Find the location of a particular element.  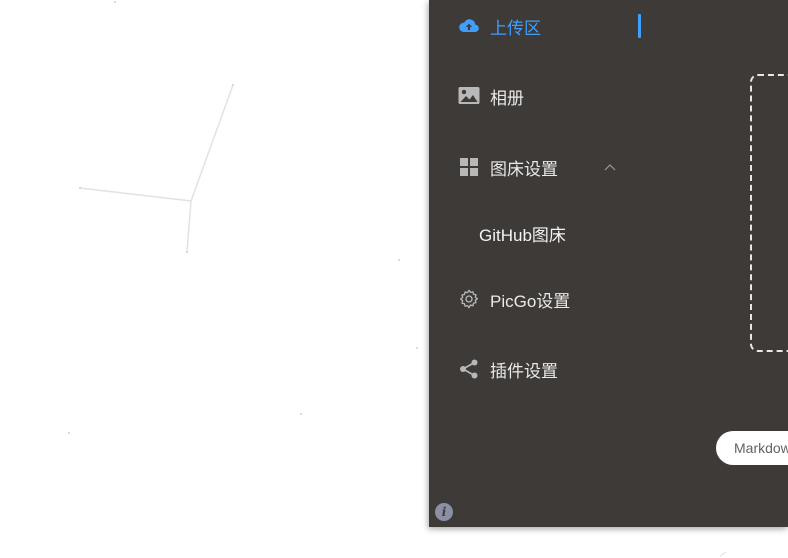

active-indicator is located at coordinates (639, 26).